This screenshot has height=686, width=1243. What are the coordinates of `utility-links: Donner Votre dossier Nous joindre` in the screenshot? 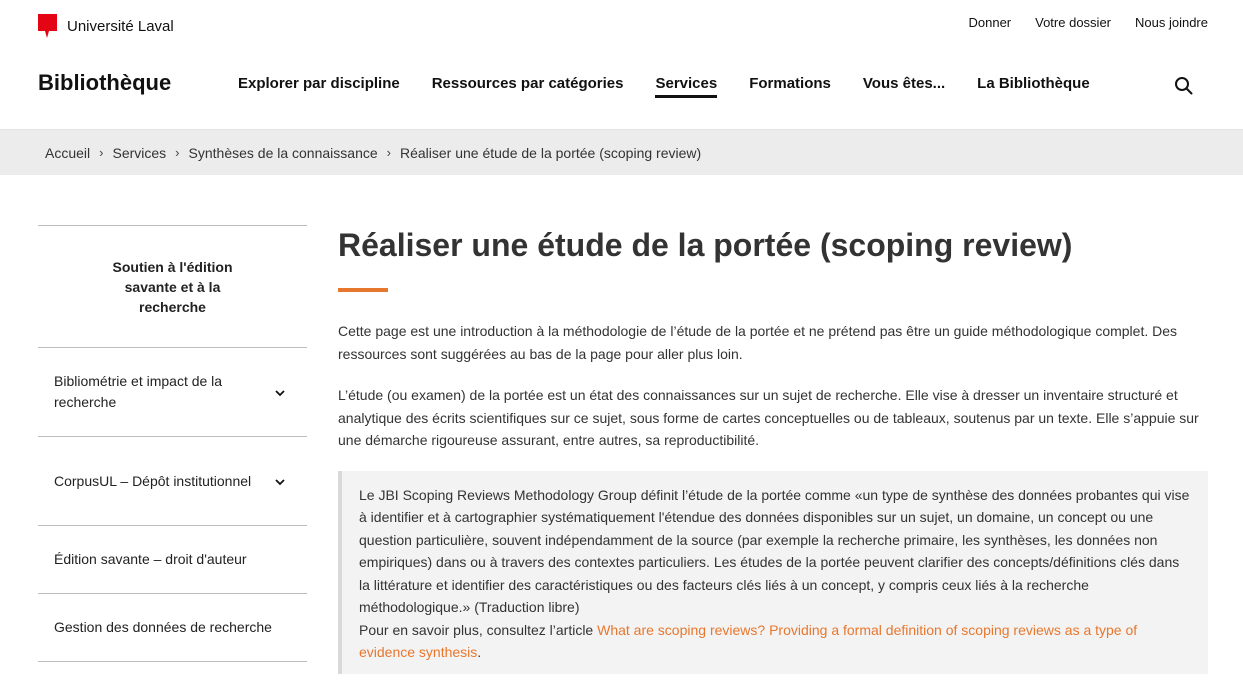 It's located at (1088, 22).